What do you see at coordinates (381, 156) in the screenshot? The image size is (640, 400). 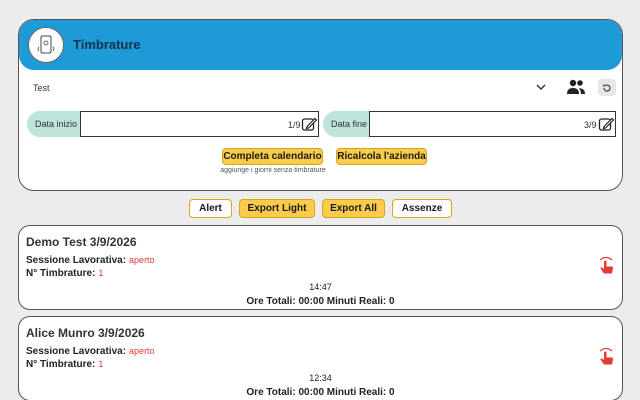 I see `recalculate-button: Ricalcola l'azienda` at bounding box center [381, 156].